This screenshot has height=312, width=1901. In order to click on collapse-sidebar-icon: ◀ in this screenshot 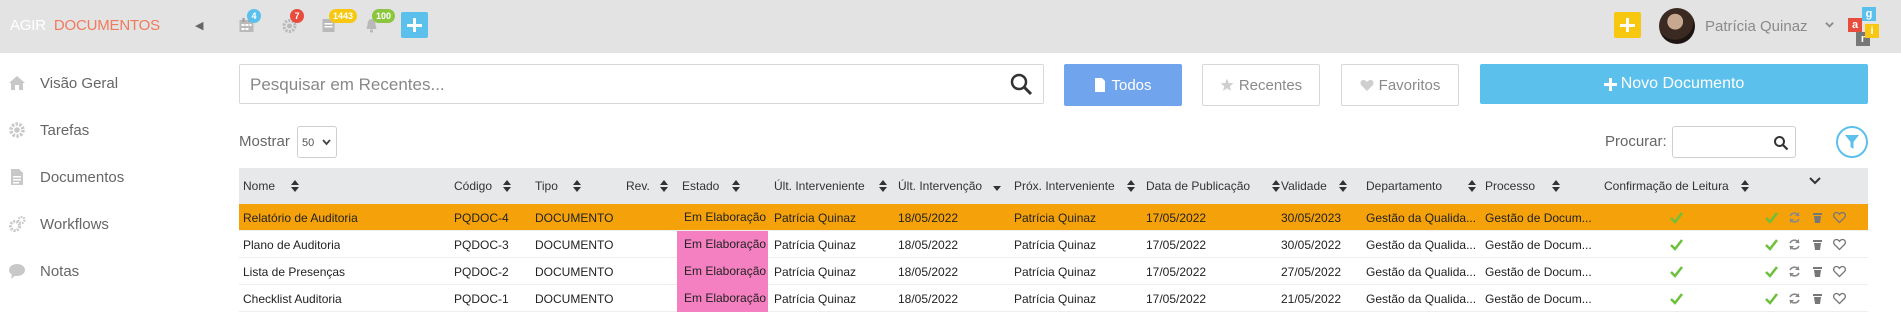, I will do `click(199, 25)`.